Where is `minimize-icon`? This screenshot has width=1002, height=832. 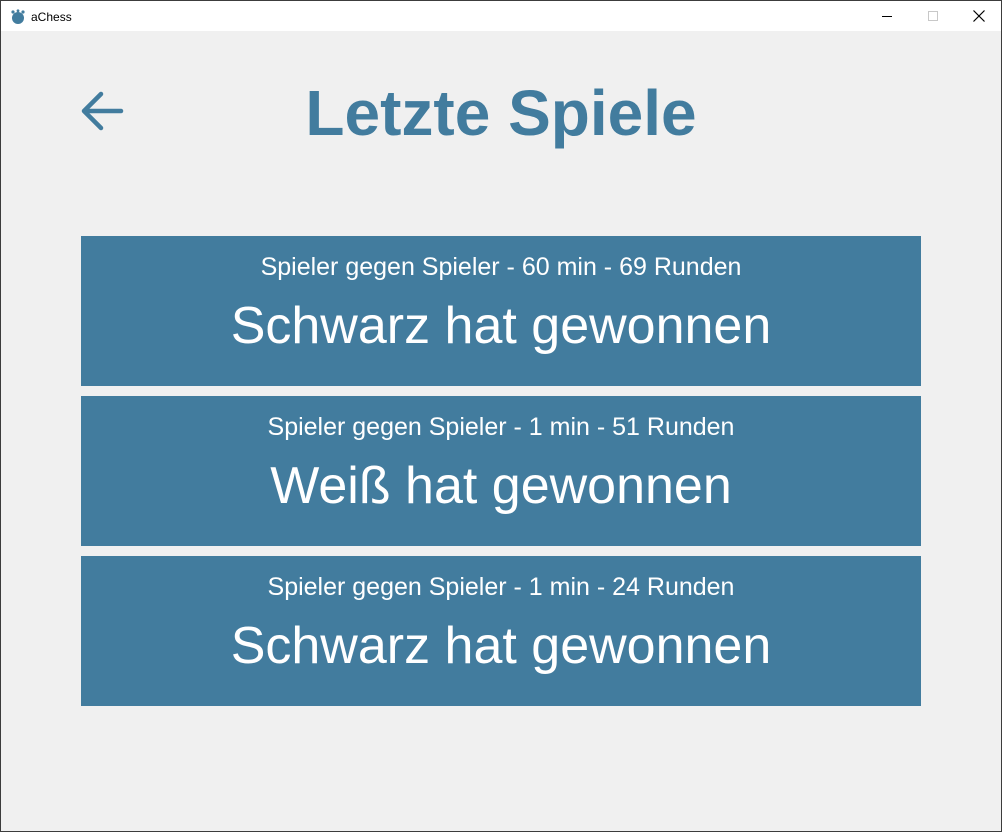 minimize-icon is located at coordinates (887, 16).